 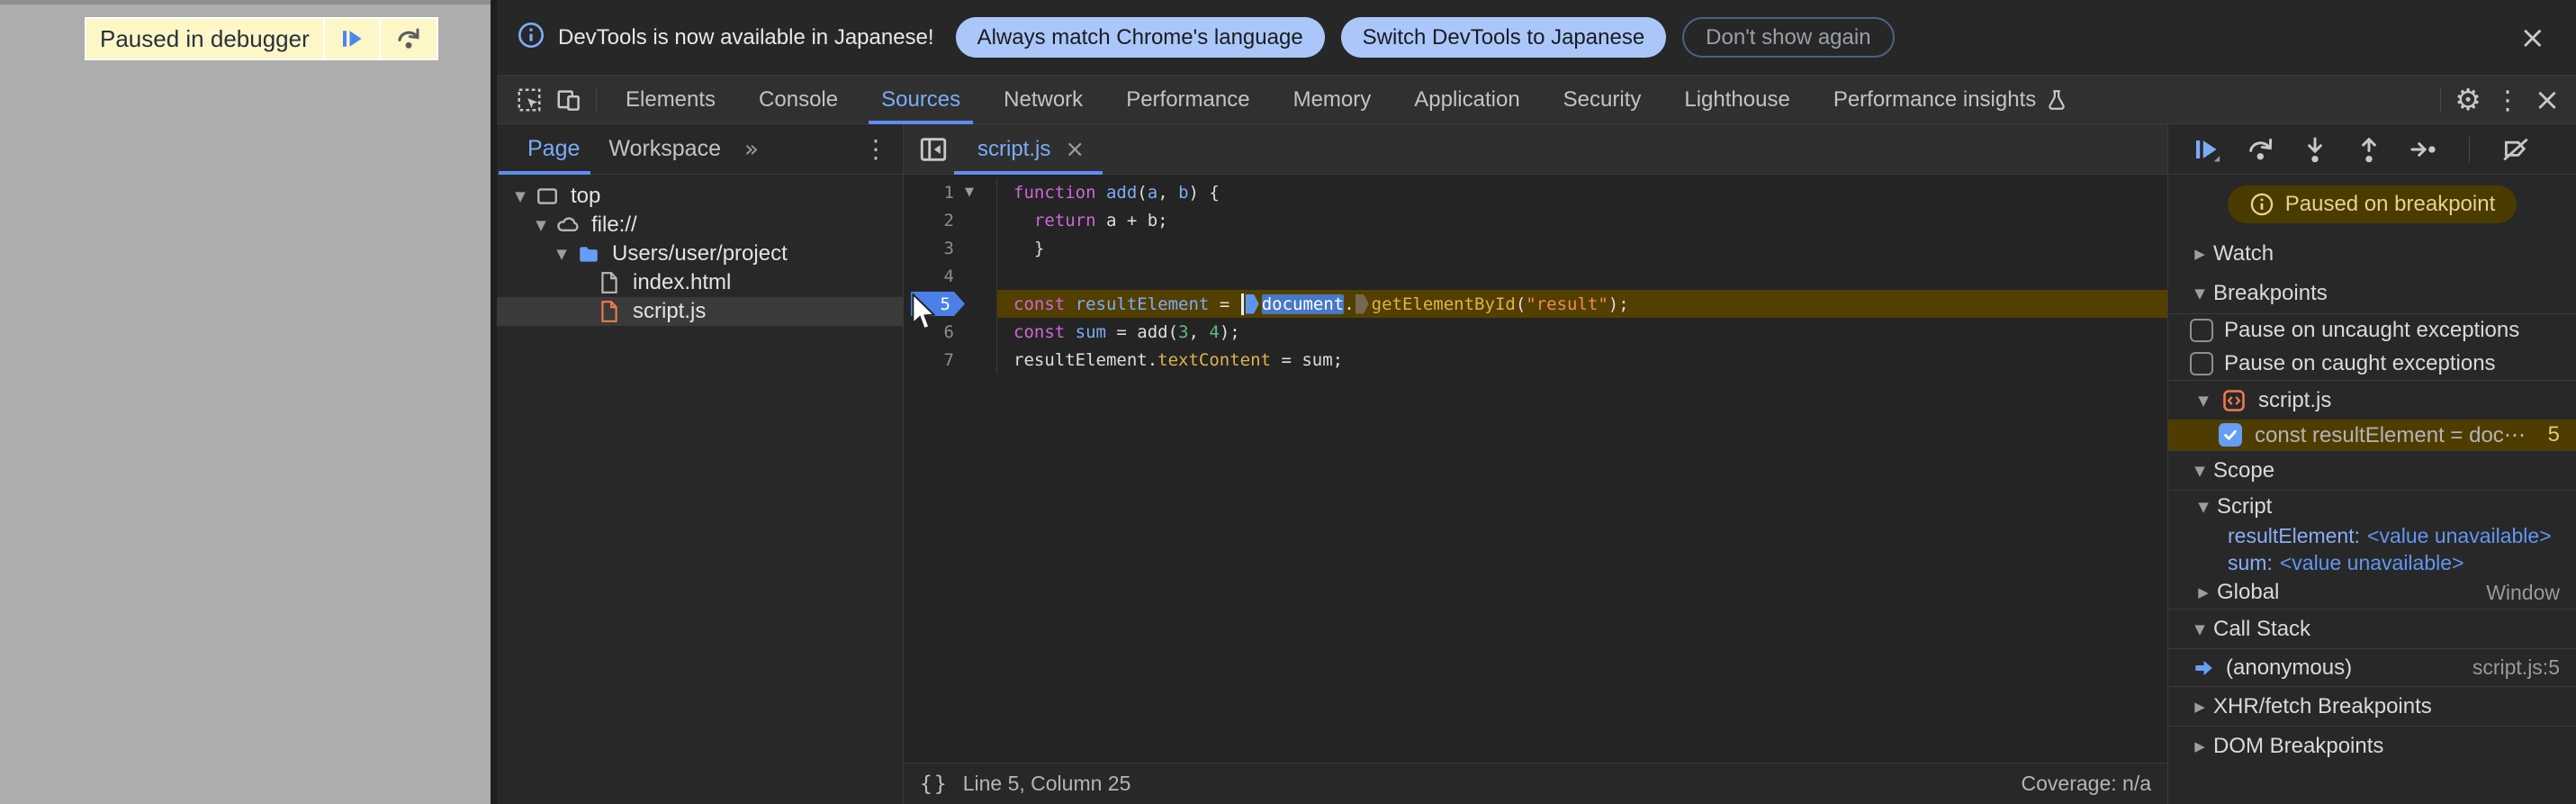 What do you see at coordinates (1183, 331) in the screenshot?
I see `token-num: 3` at bounding box center [1183, 331].